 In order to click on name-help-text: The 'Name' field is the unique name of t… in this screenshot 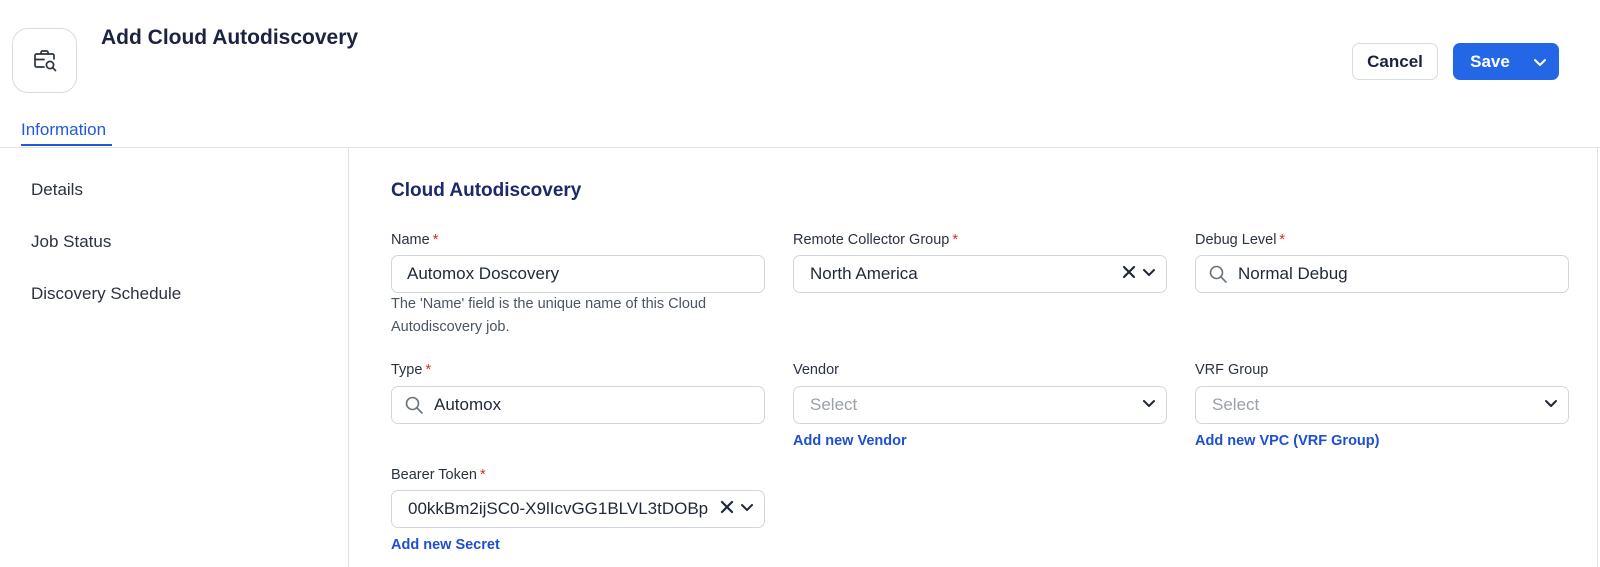, I will do `click(549, 315)`.